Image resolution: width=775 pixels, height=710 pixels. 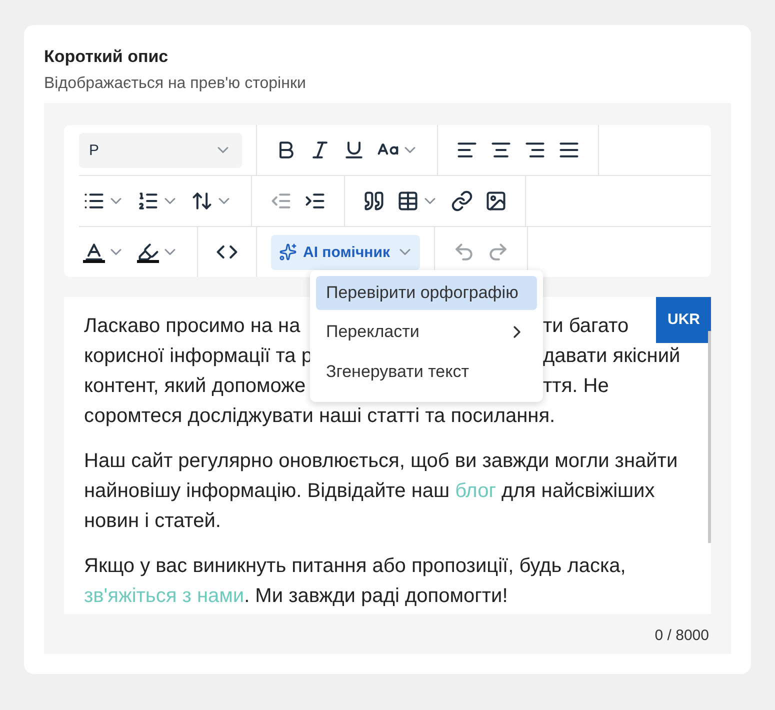 What do you see at coordinates (320, 416) in the screenshot?
I see `paragraph-text: соромтеся досліджувати наші статті та посилання.` at bounding box center [320, 416].